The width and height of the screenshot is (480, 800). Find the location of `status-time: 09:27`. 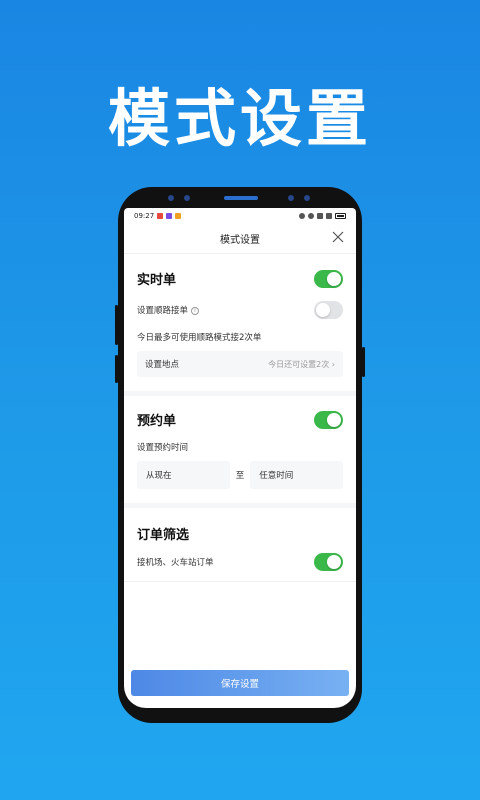

status-time: 09:27 is located at coordinates (144, 216).